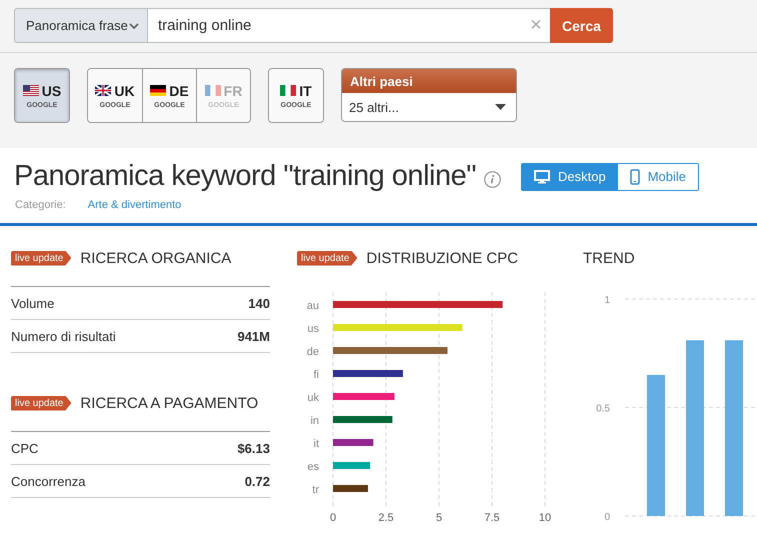  Describe the element at coordinates (134, 25) in the screenshot. I see `chevron-down-icon` at that location.